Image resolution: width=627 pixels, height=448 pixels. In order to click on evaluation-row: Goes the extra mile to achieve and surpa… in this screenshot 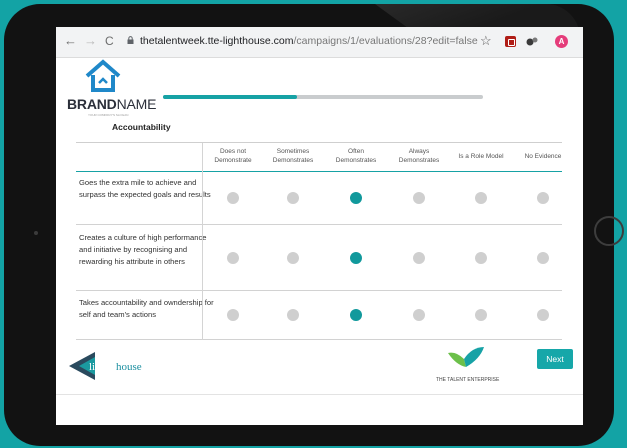, I will do `click(319, 198)`.